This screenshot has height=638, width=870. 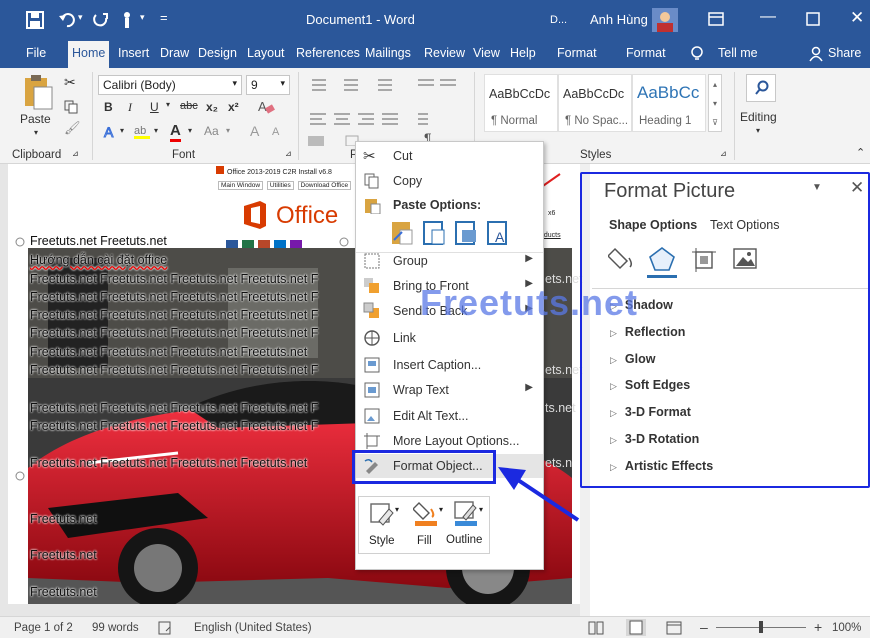 What do you see at coordinates (175, 132) in the screenshot?
I see `font-color-button: A` at bounding box center [175, 132].